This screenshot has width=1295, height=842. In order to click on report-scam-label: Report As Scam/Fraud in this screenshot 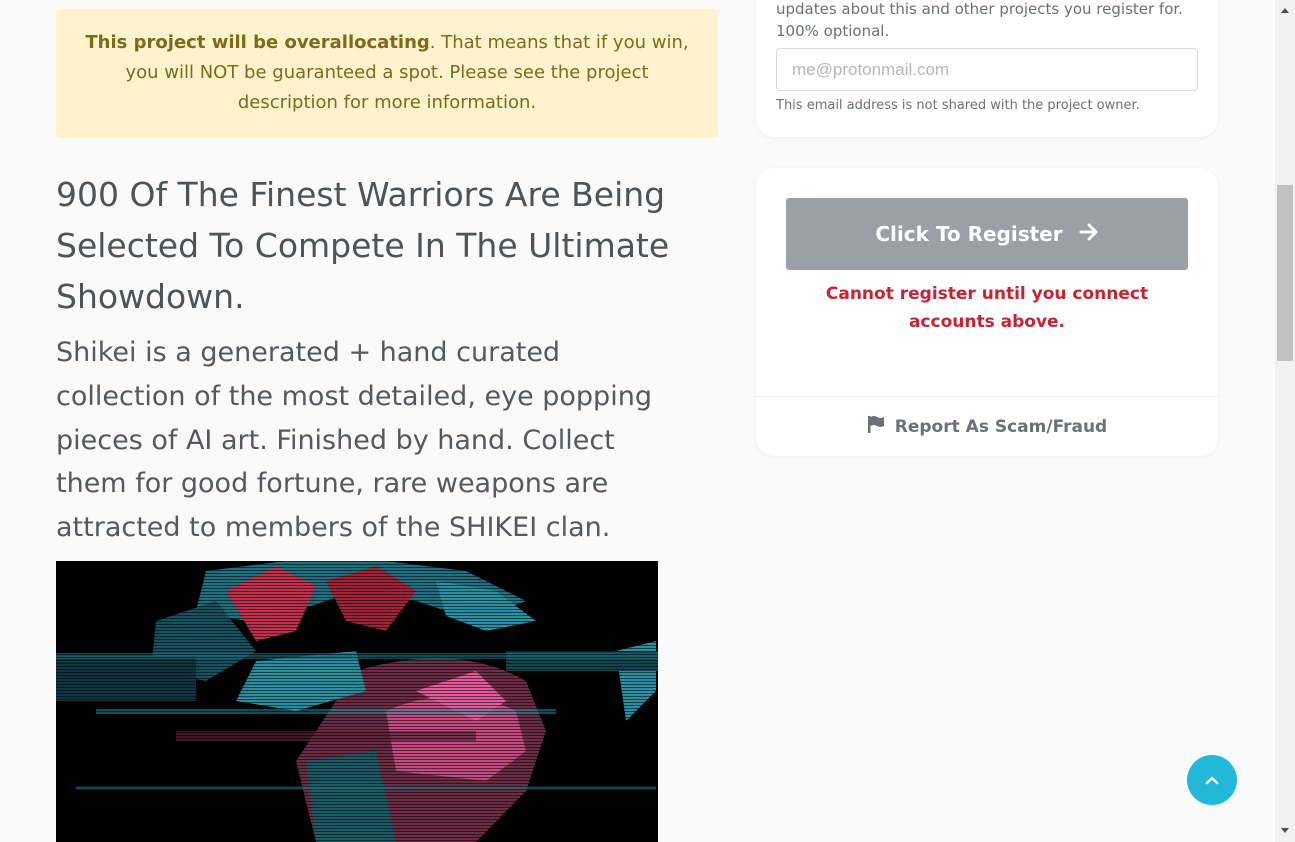, I will do `click(1001, 426)`.